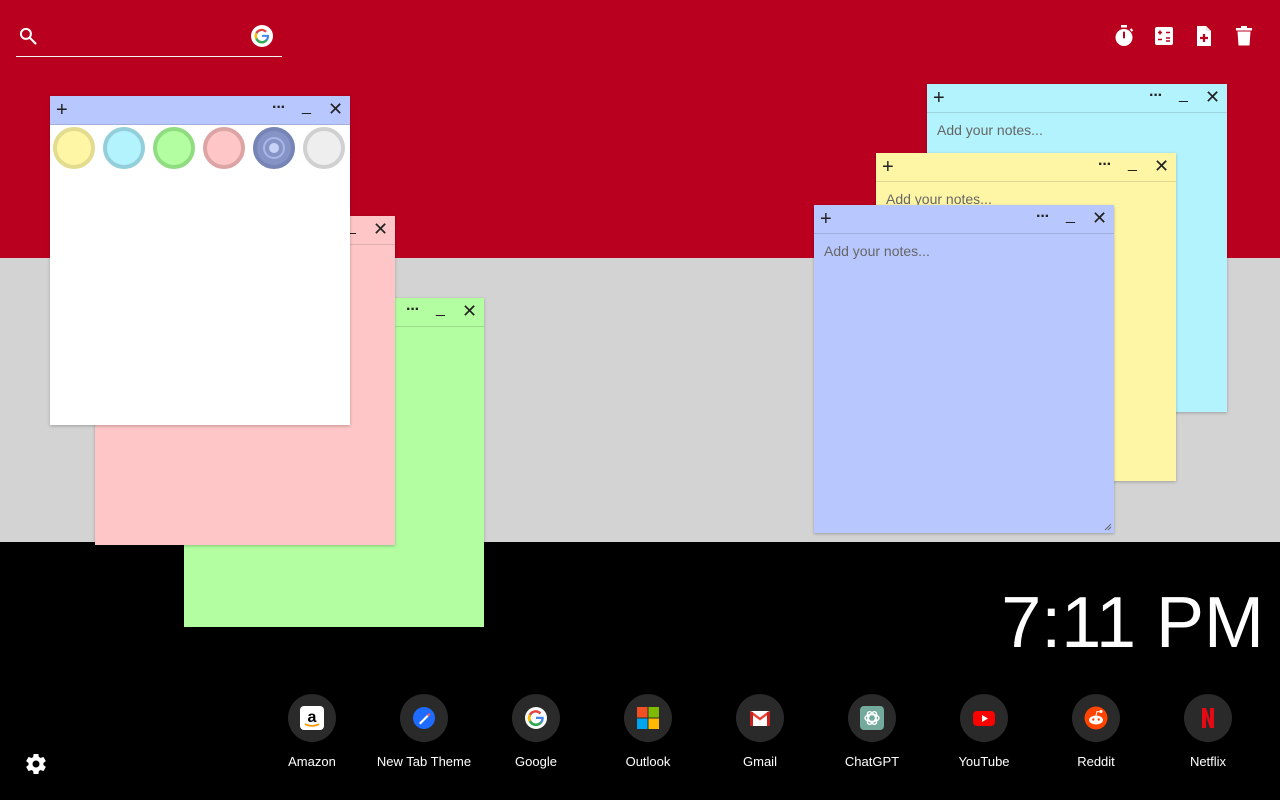  What do you see at coordinates (424, 761) in the screenshot?
I see `shortcut-label: New Tab Theme` at bounding box center [424, 761].